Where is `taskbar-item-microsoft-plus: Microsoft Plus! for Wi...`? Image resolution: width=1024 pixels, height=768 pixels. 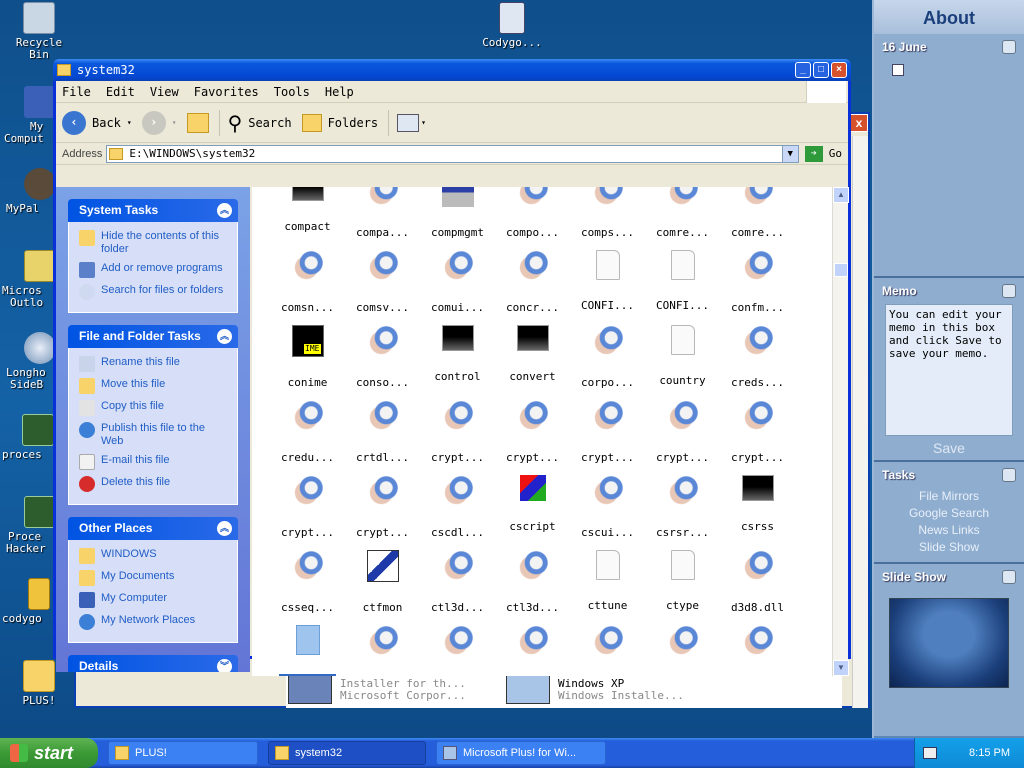 taskbar-item-microsoft-plus: Microsoft Plus! for Wi... is located at coordinates (521, 753).